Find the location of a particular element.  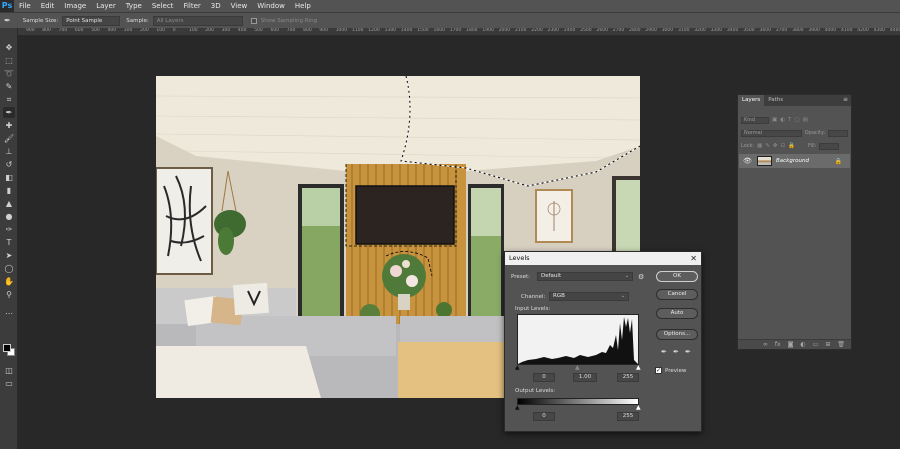

ruler-tick-label: 4300 is located at coordinates (879, 30).